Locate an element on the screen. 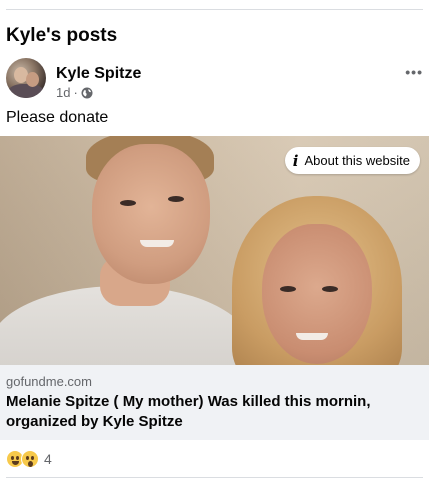 The image size is (429, 484). post-meta: 1d · is located at coordinates (74, 92).